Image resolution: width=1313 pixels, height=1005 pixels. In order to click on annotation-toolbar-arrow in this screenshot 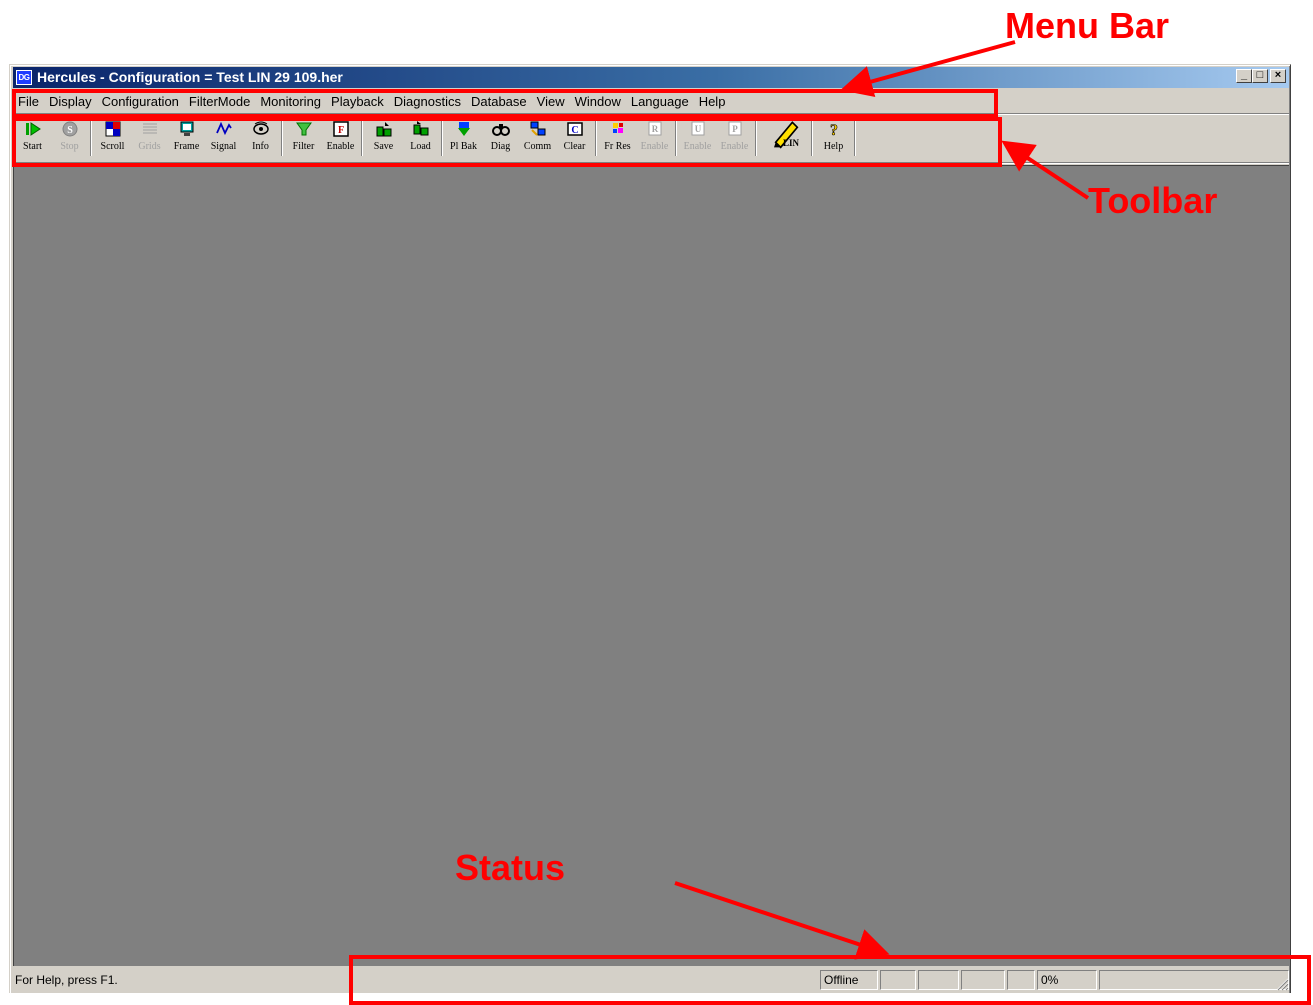, I will do `click(1045, 170)`.